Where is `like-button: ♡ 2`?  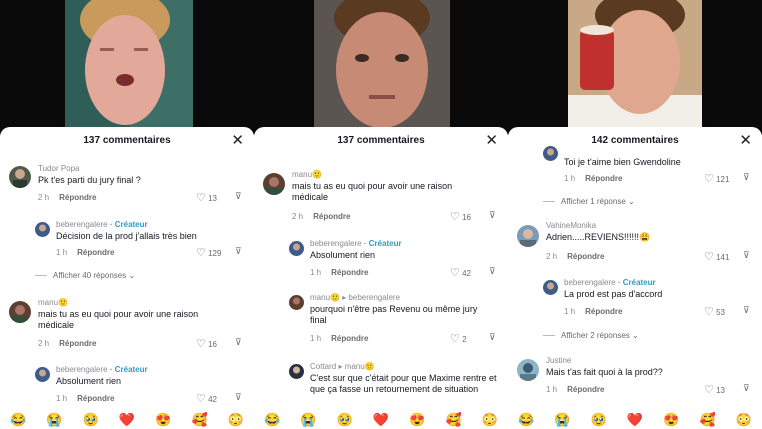 like-button: ♡ 2 is located at coordinates (458, 338).